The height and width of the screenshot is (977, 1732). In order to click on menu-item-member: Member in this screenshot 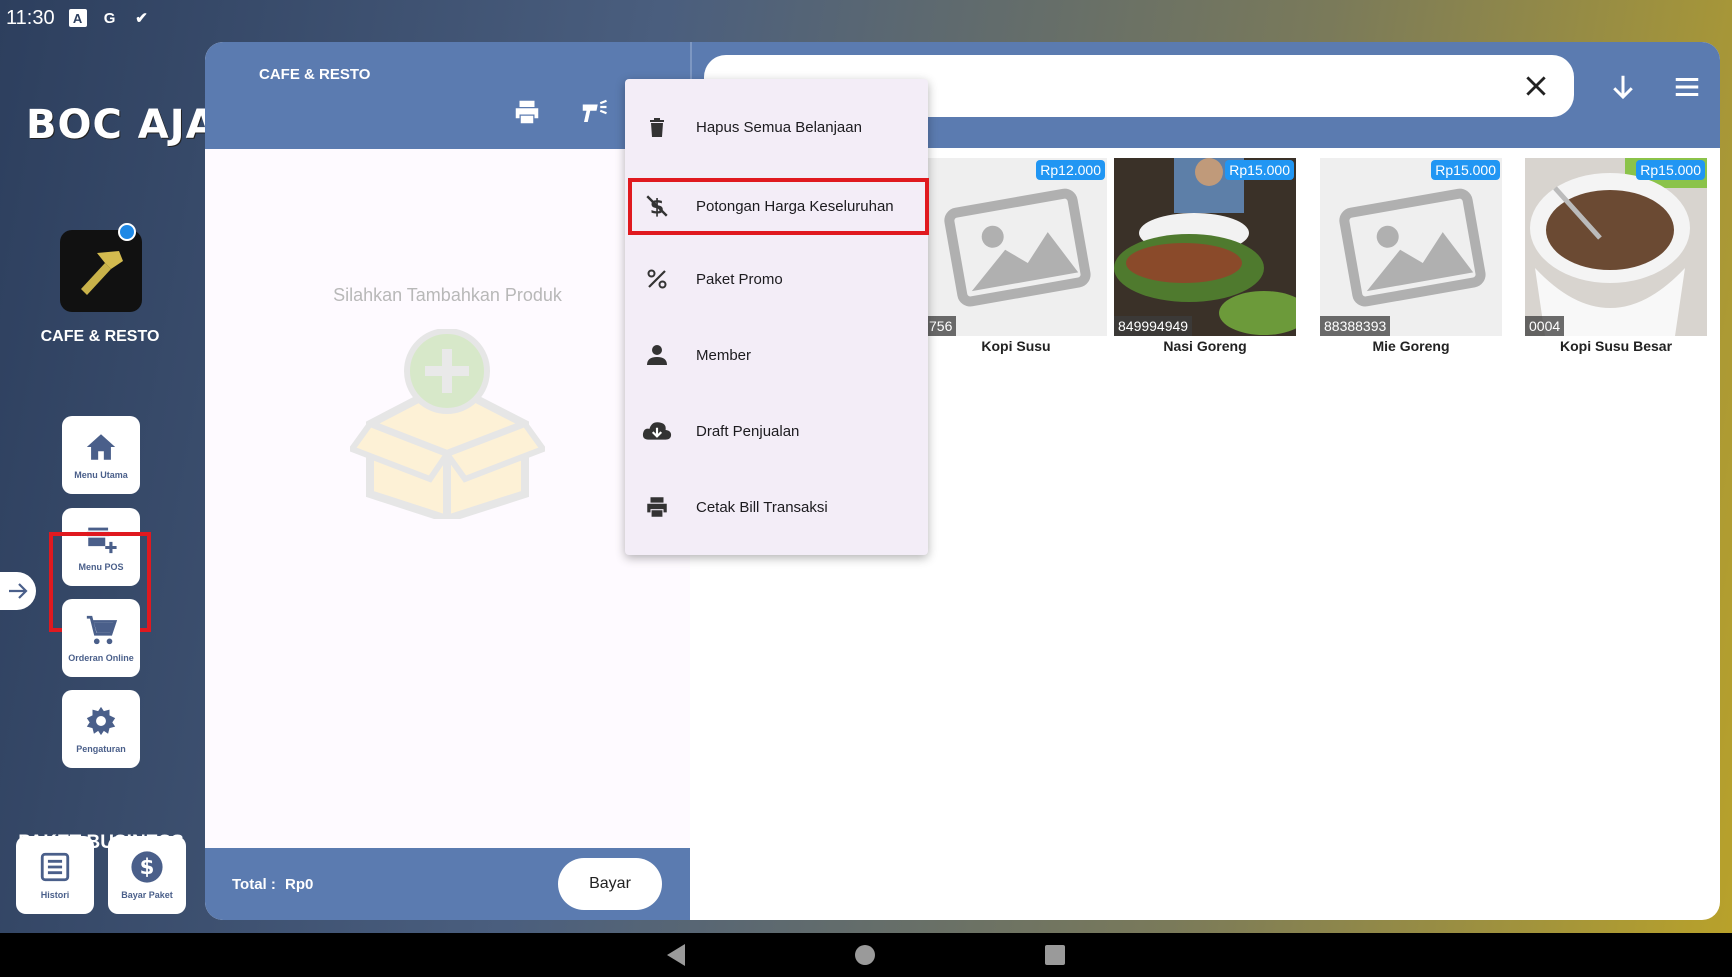, I will do `click(776, 355)`.